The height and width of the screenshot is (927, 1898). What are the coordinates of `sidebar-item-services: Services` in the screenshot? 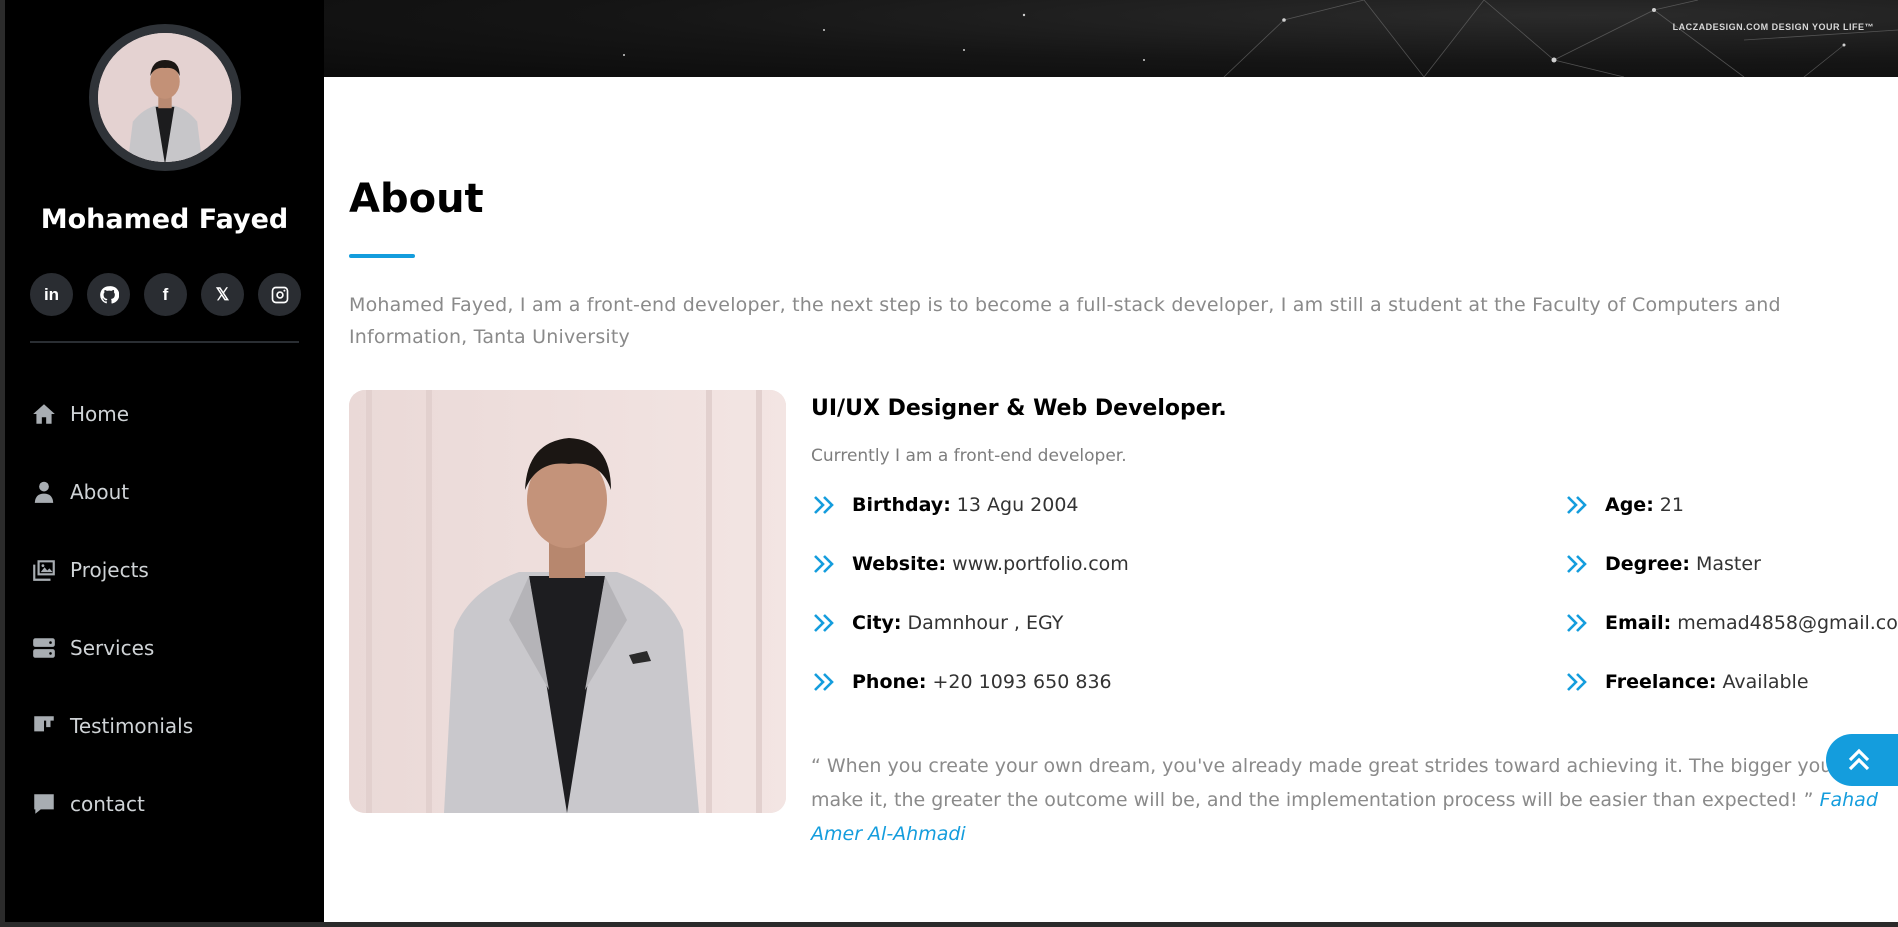 It's located at (165, 648).